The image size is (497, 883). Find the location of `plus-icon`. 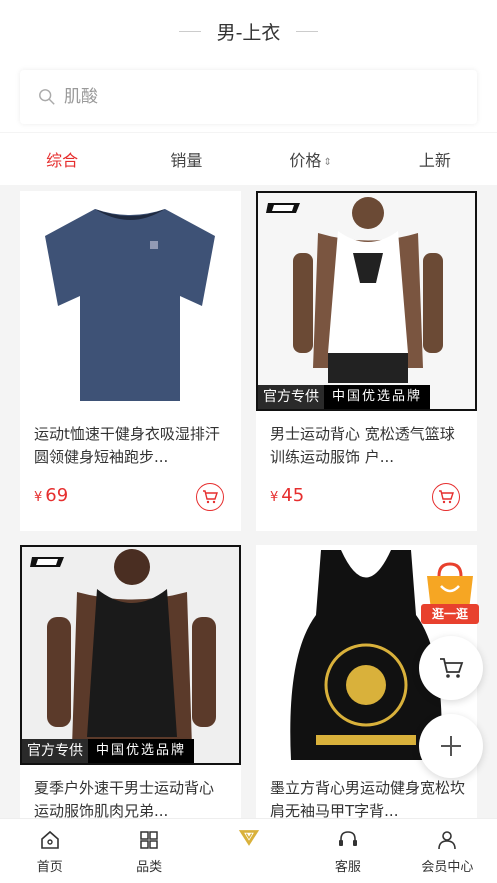

plus-icon is located at coordinates (451, 746).